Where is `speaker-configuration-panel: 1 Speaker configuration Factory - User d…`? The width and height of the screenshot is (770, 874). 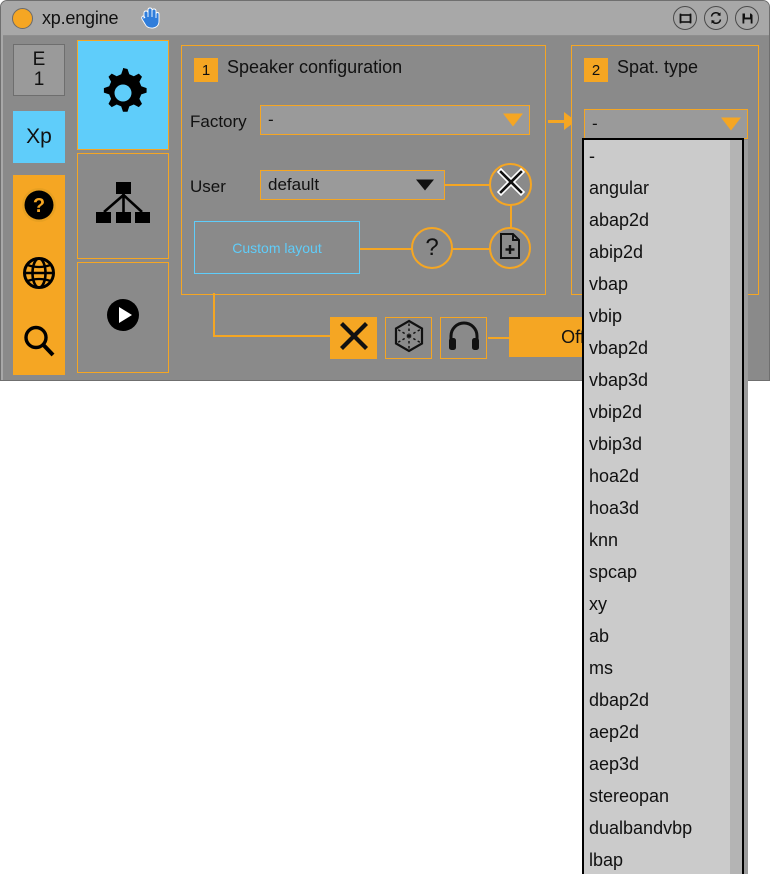 speaker-configuration-panel: 1 Speaker configuration Factory - User d… is located at coordinates (363, 170).